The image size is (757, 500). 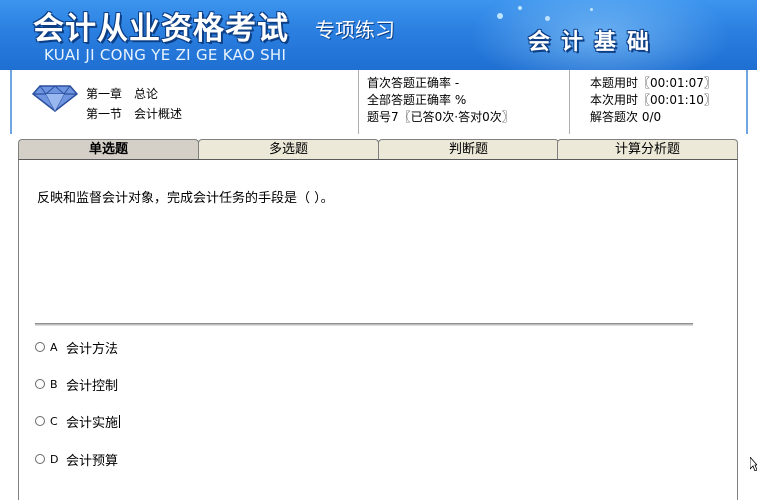 What do you see at coordinates (54, 384) in the screenshot?
I see `option-letter: B` at bounding box center [54, 384].